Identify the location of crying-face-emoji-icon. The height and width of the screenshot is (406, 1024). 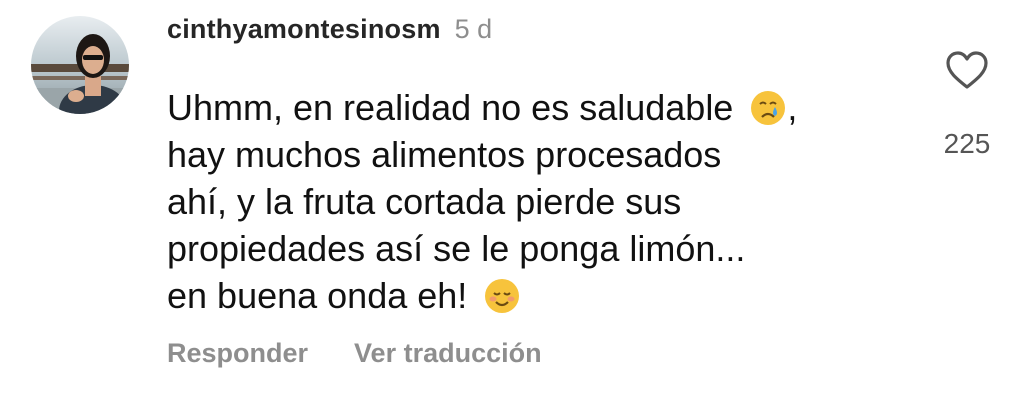
(768, 108).